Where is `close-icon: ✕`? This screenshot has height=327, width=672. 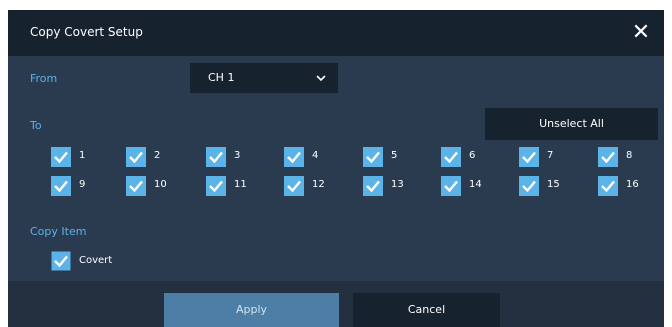 close-icon: ✕ is located at coordinates (641, 33).